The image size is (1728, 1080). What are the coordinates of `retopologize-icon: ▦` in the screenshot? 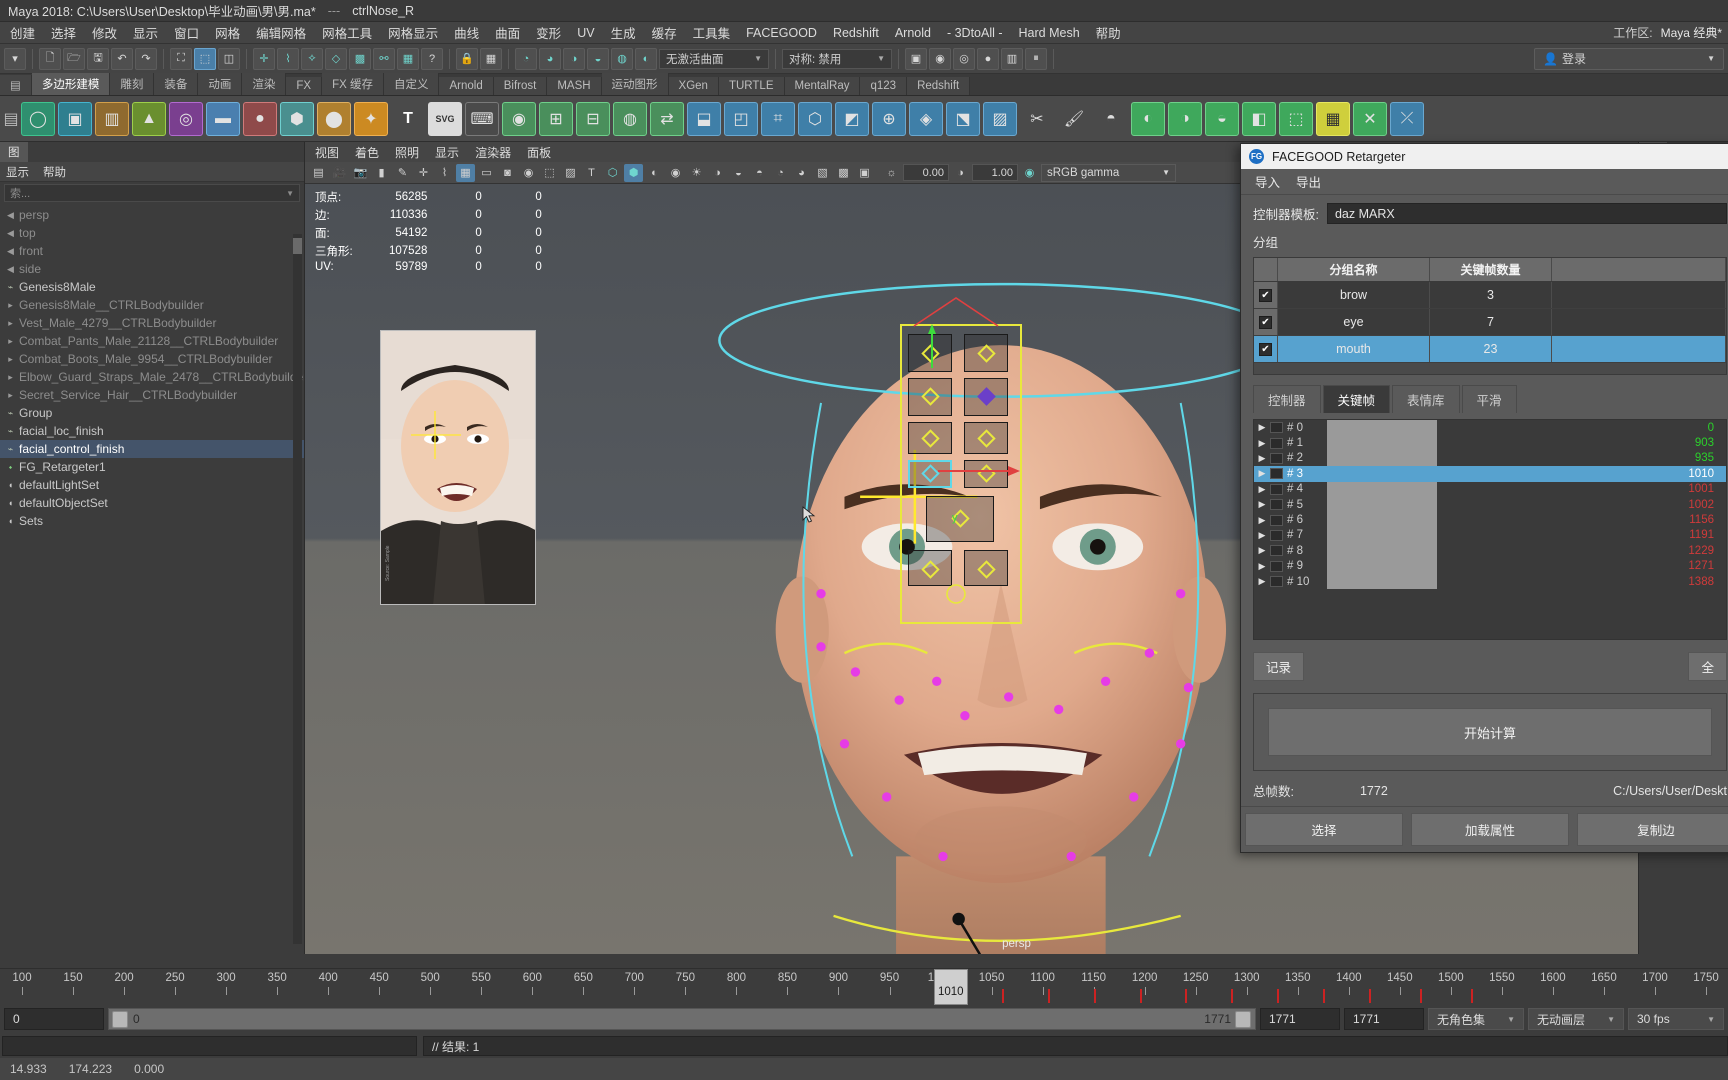 It's located at (1333, 118).